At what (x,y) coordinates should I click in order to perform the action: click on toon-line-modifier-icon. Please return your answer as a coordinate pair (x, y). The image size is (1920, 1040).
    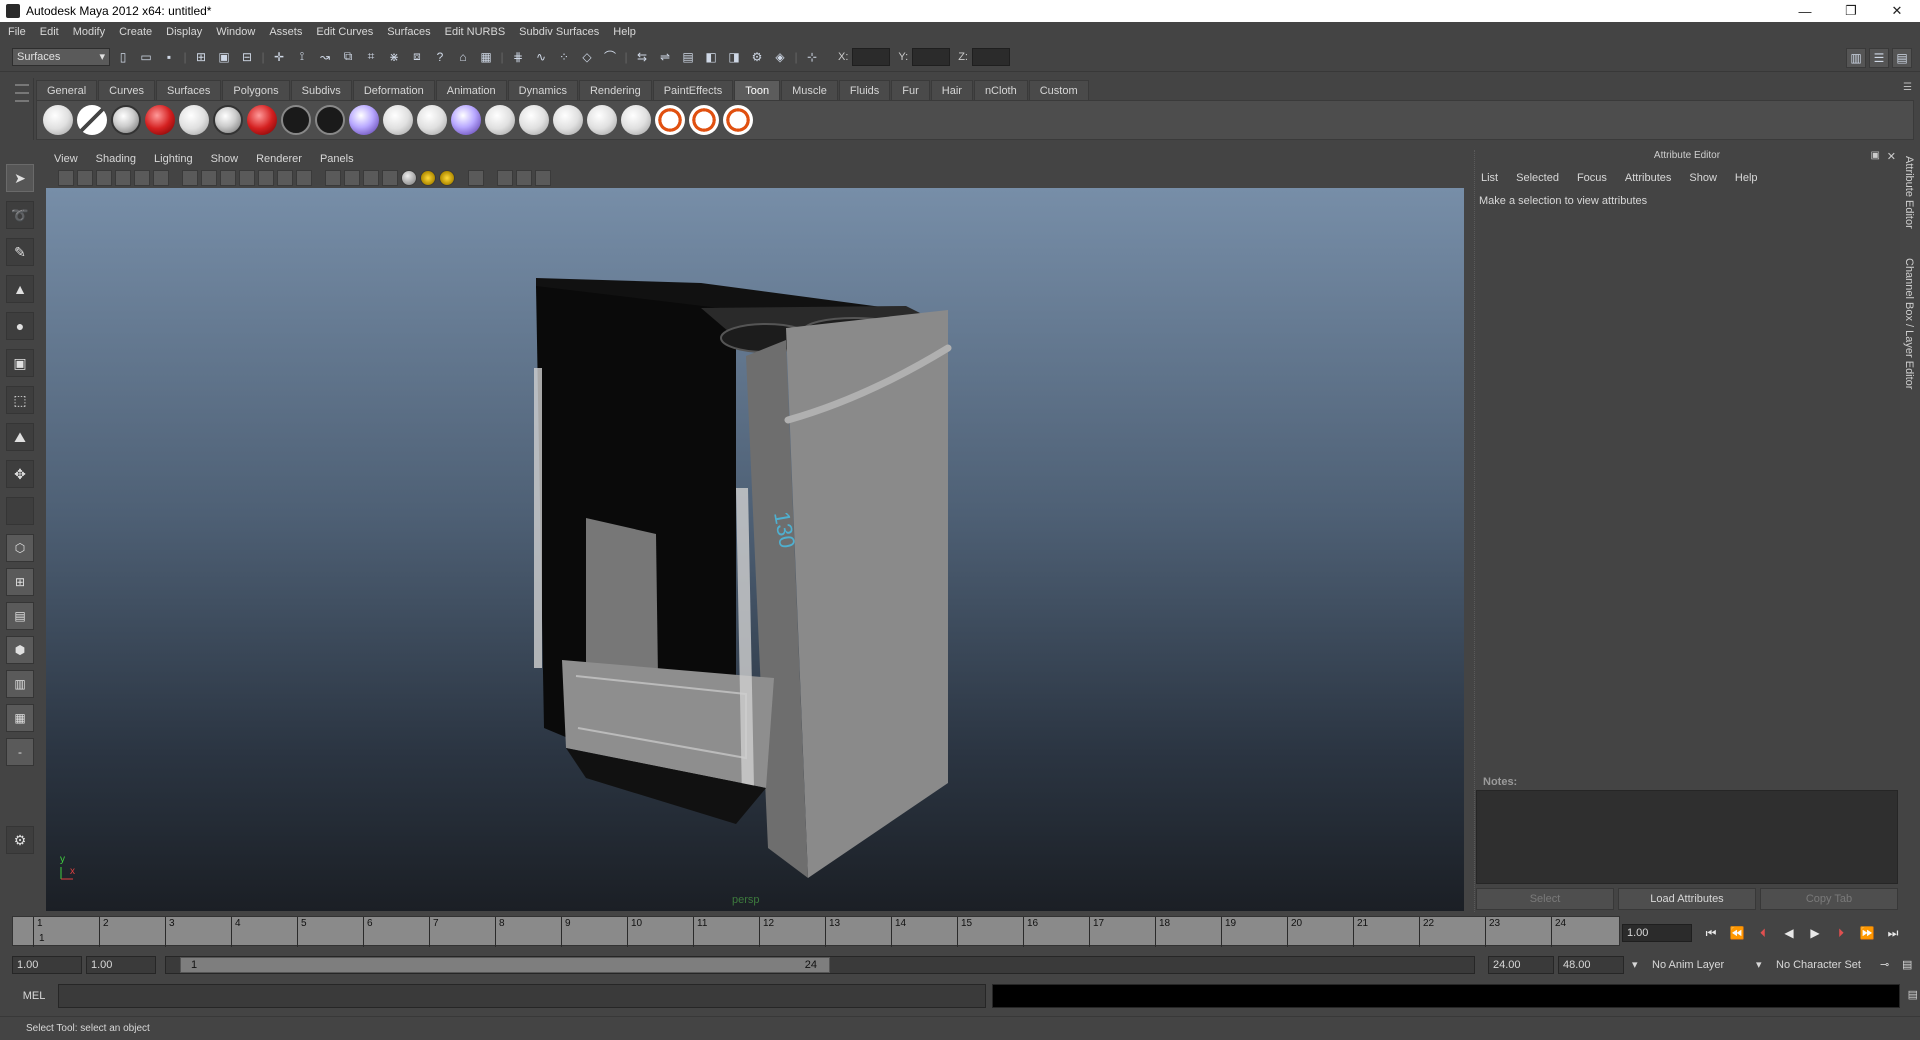
    Looking at the image, I should click on (534, 120).